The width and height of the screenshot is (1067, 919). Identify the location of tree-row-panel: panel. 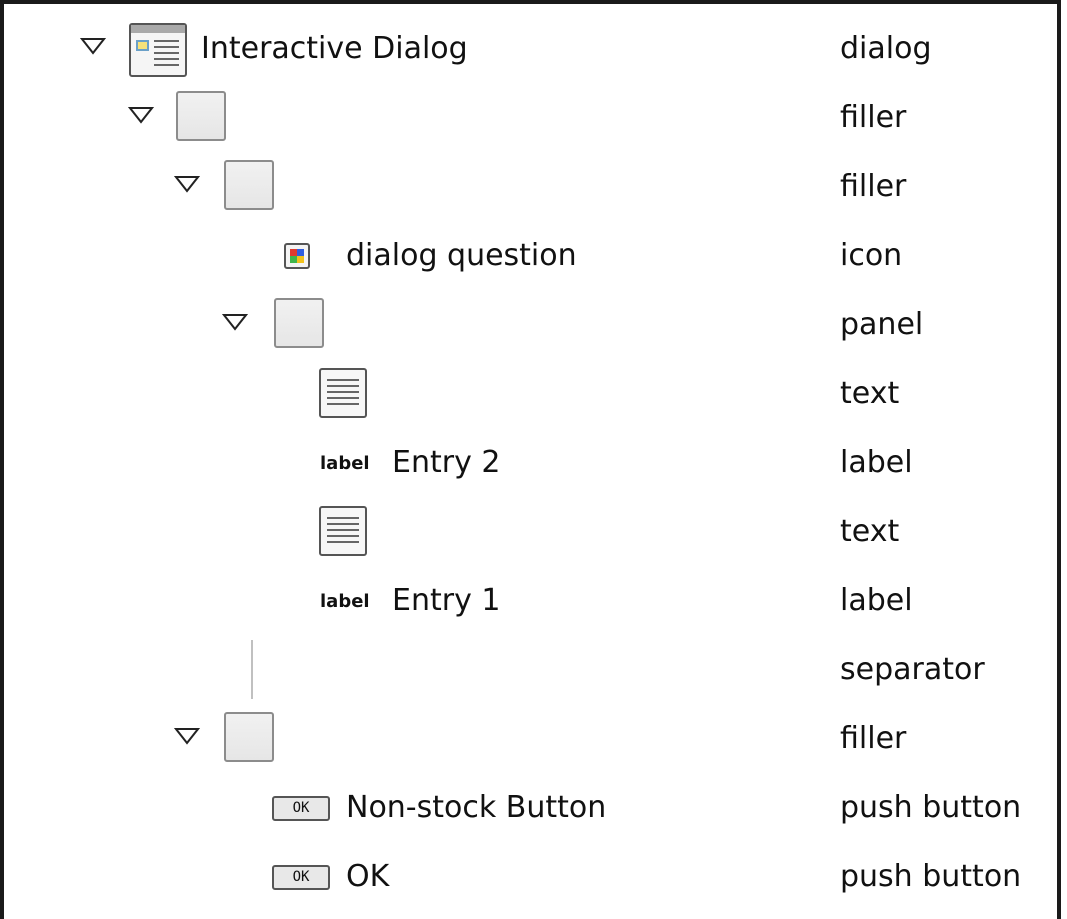
(530, 324).